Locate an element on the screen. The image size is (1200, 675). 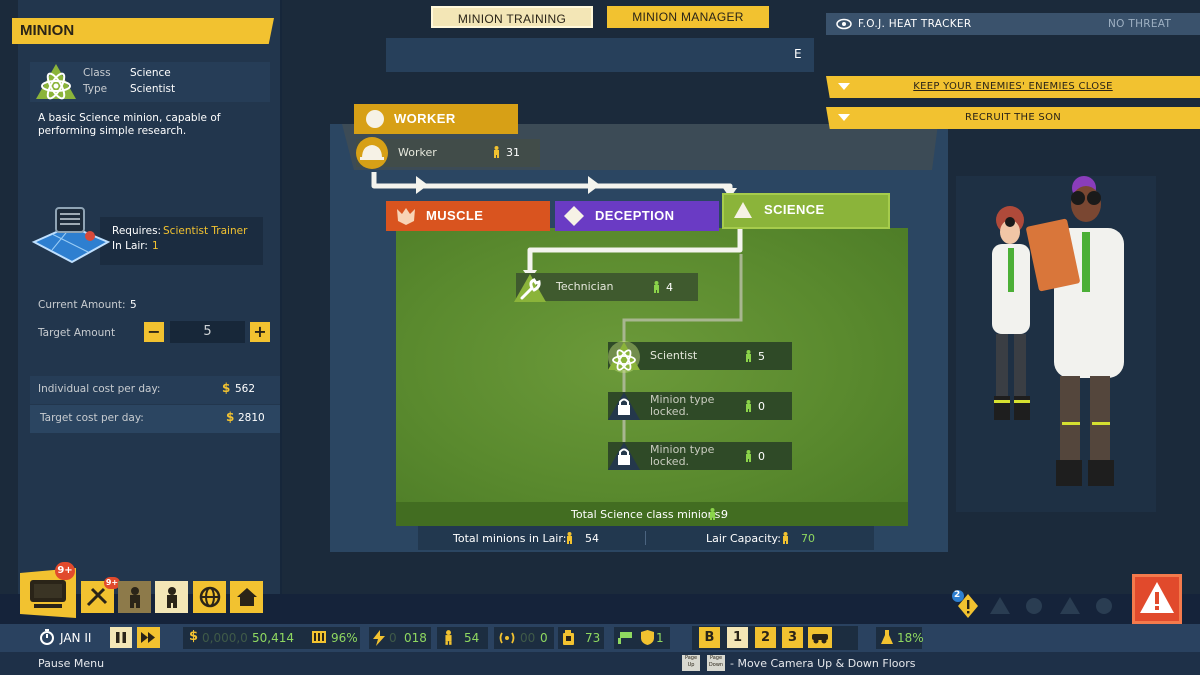
technician-count: 4 is located at coordinates (669, 287).